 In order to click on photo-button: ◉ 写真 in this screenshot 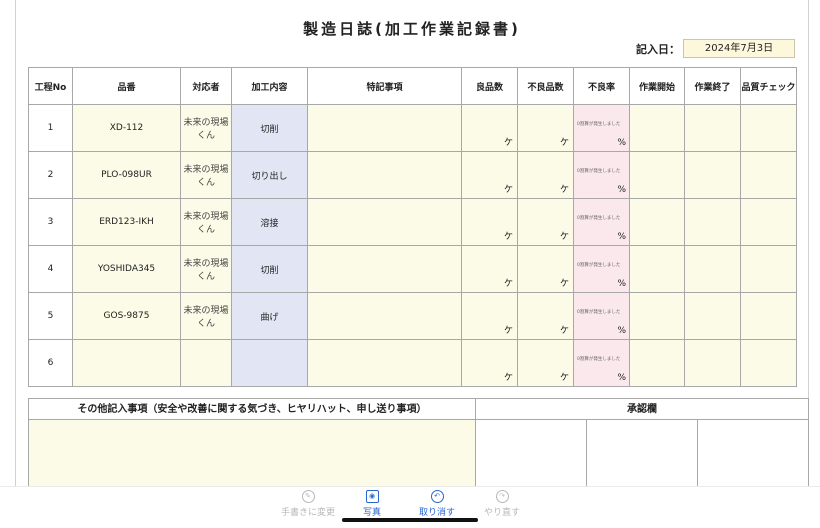, I will do `click(372, 504)`.